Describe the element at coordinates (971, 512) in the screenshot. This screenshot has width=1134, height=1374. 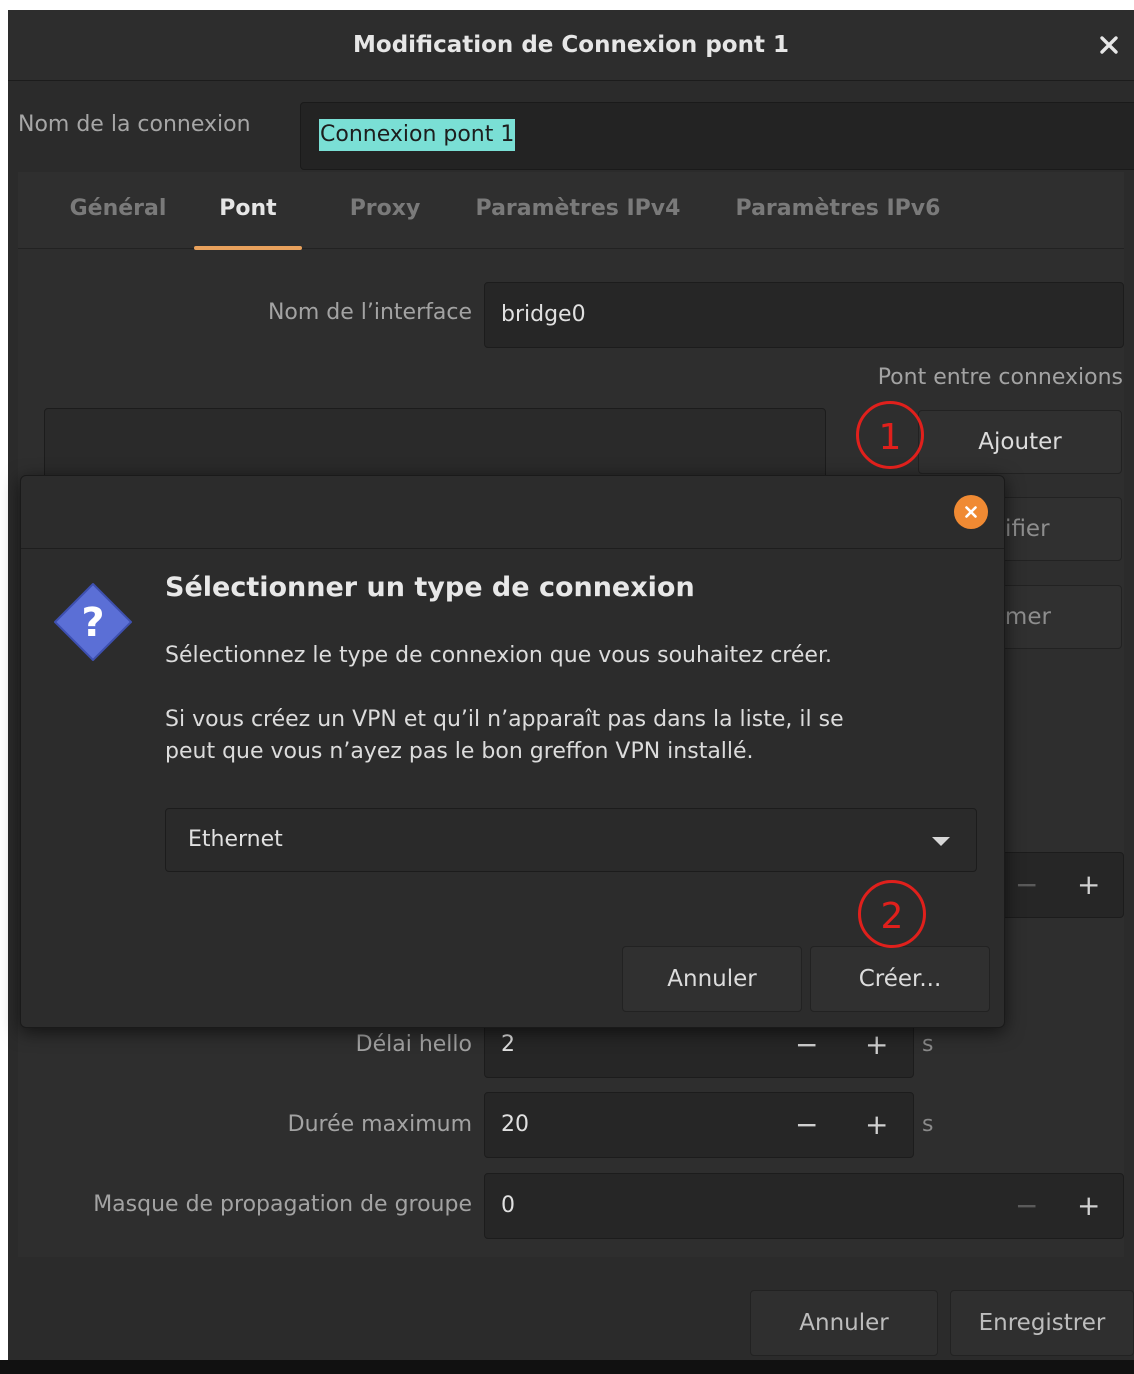
I see `close-circle-icon` at that location.